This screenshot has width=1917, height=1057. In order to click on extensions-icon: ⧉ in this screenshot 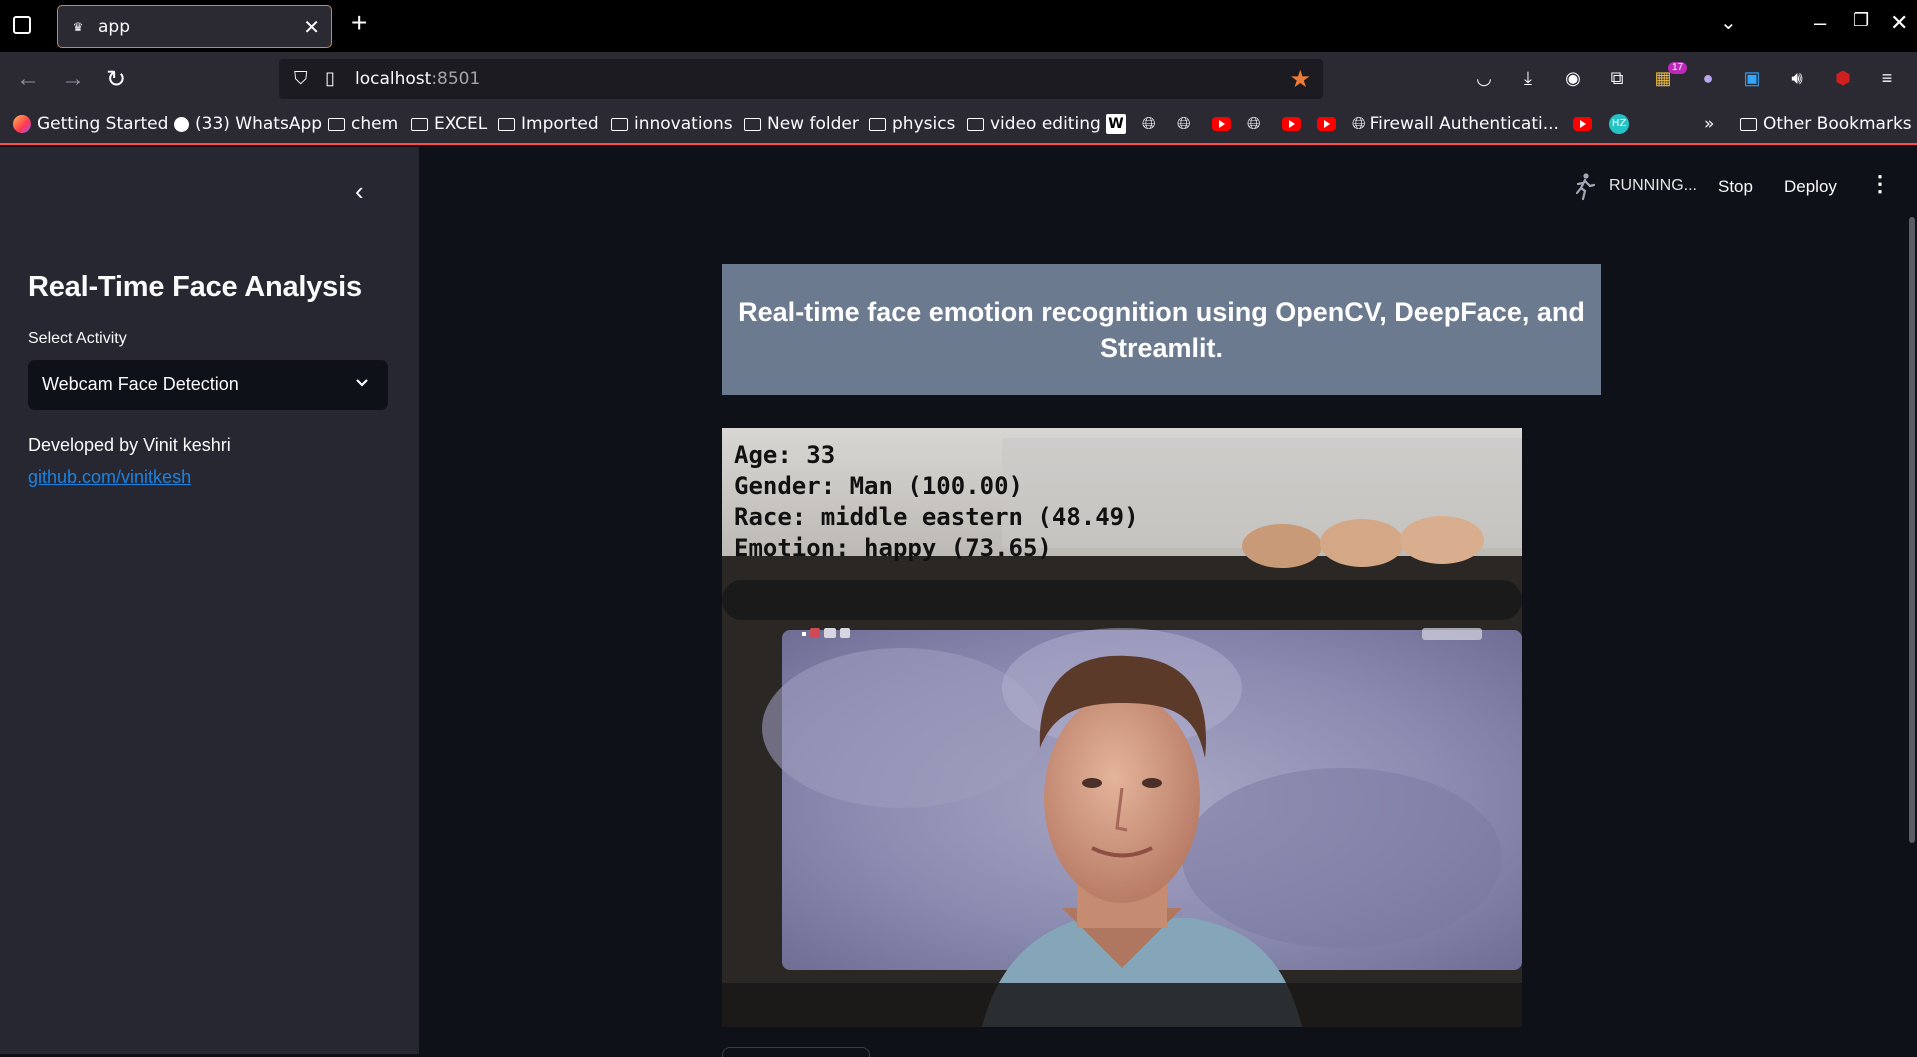, I will do `click(1617, 78)`.